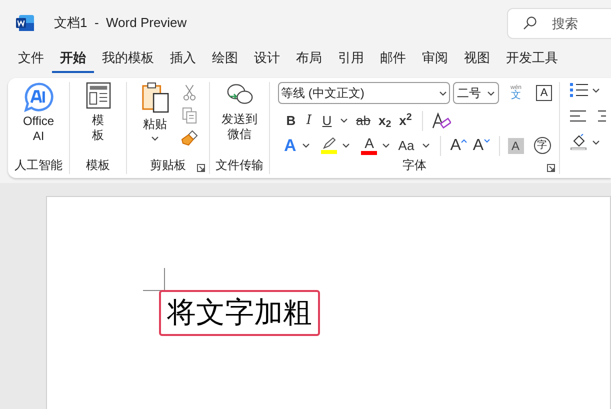 This screenshot has width=611, height=409. What do you see at coordinates (239, 112) in the screenshot?
I see `send-to-wechat-button: 发送到微信` at bounding box center [239, 112].